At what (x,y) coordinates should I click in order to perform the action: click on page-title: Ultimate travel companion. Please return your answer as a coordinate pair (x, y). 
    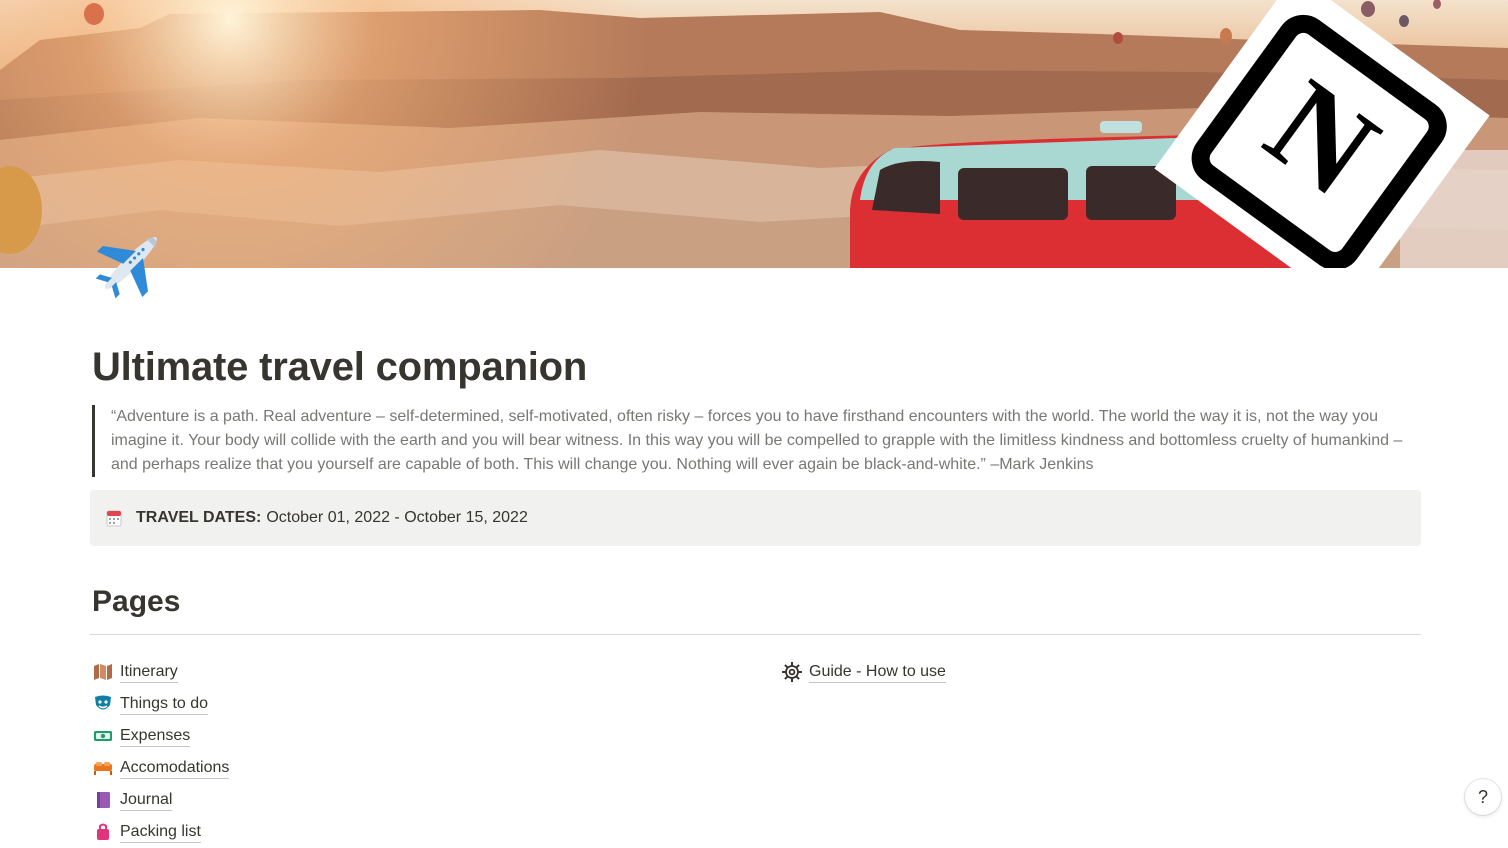
    Looking at the image, I should click on (339, 367).